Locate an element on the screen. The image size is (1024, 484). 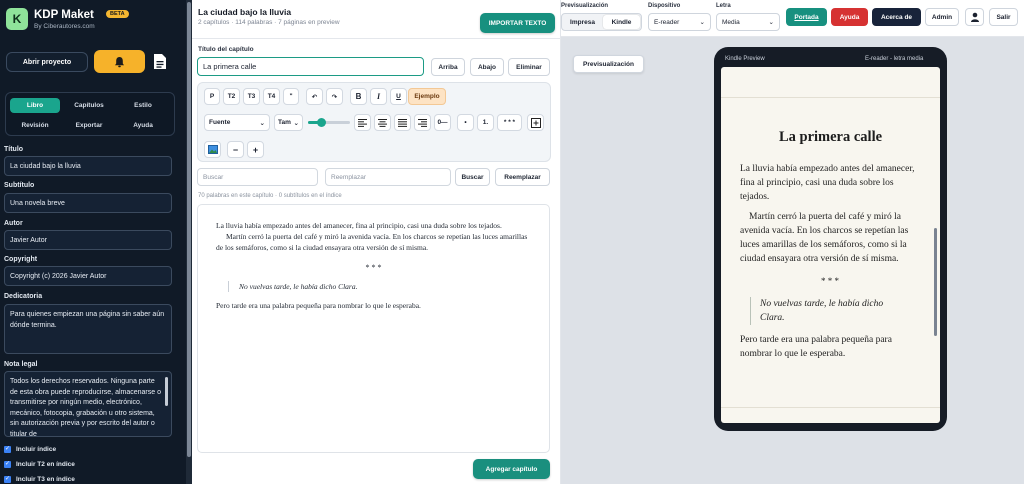
font-select: Fuente ⌄ is located at coordinates (237, 122).